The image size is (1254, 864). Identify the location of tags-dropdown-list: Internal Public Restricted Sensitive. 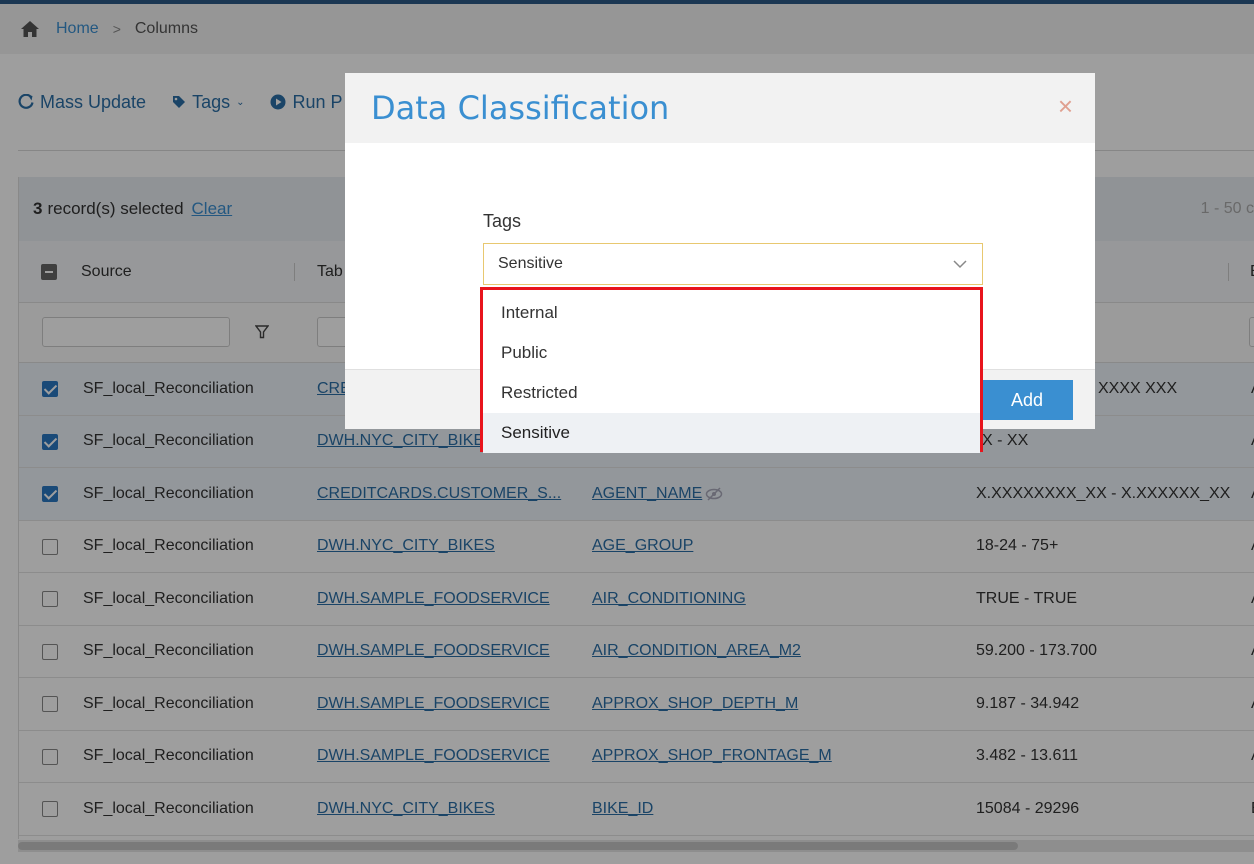
(731, 370).